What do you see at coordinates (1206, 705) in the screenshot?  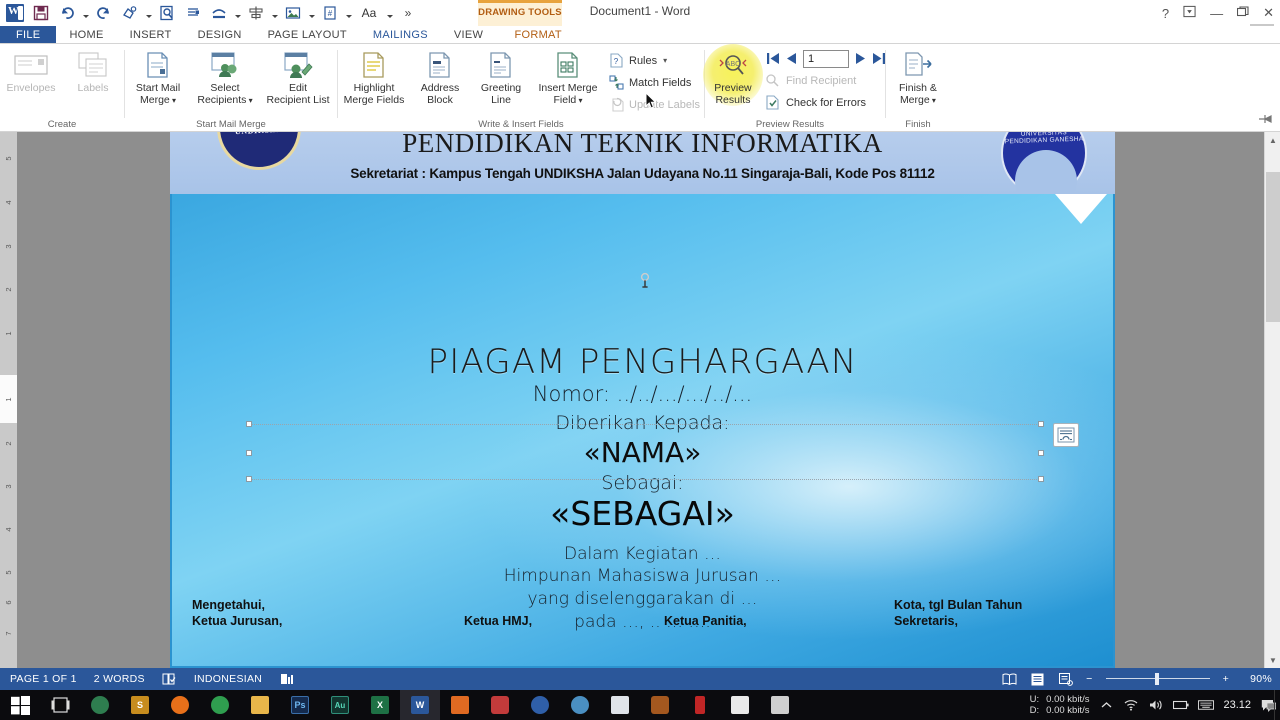 I see `keyboard-icon` at bounding box center [1206, 705].